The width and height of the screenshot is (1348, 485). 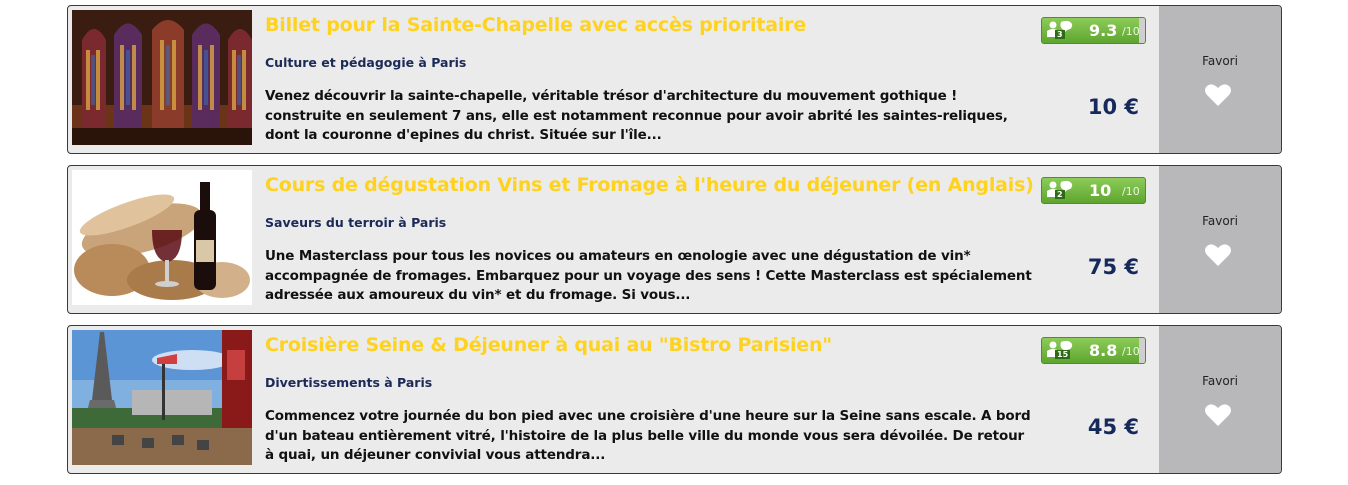 What do you see at coordinates (1113, 427) in the screenshot?
I see `listing-price: 45 €` at bounding box center [1113, 427].